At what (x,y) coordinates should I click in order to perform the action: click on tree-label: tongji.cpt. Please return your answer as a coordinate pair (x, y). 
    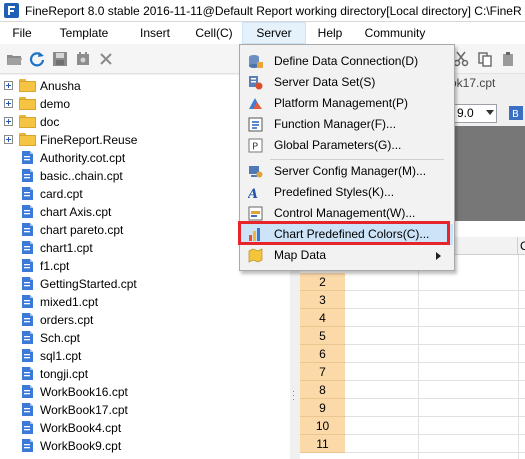
    Looking at the image, I should click on (64, 374).